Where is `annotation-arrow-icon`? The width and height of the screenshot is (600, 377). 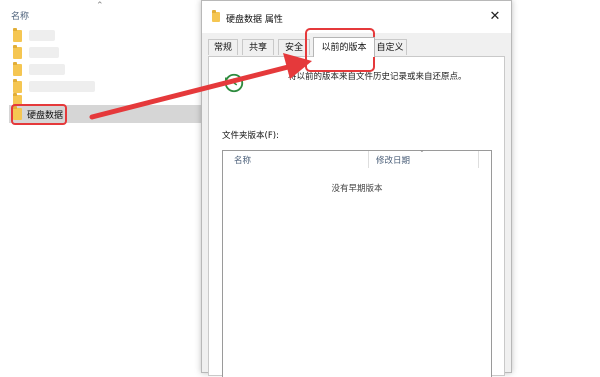 annotation-arrow-icon is located at coordinates (200, 86).